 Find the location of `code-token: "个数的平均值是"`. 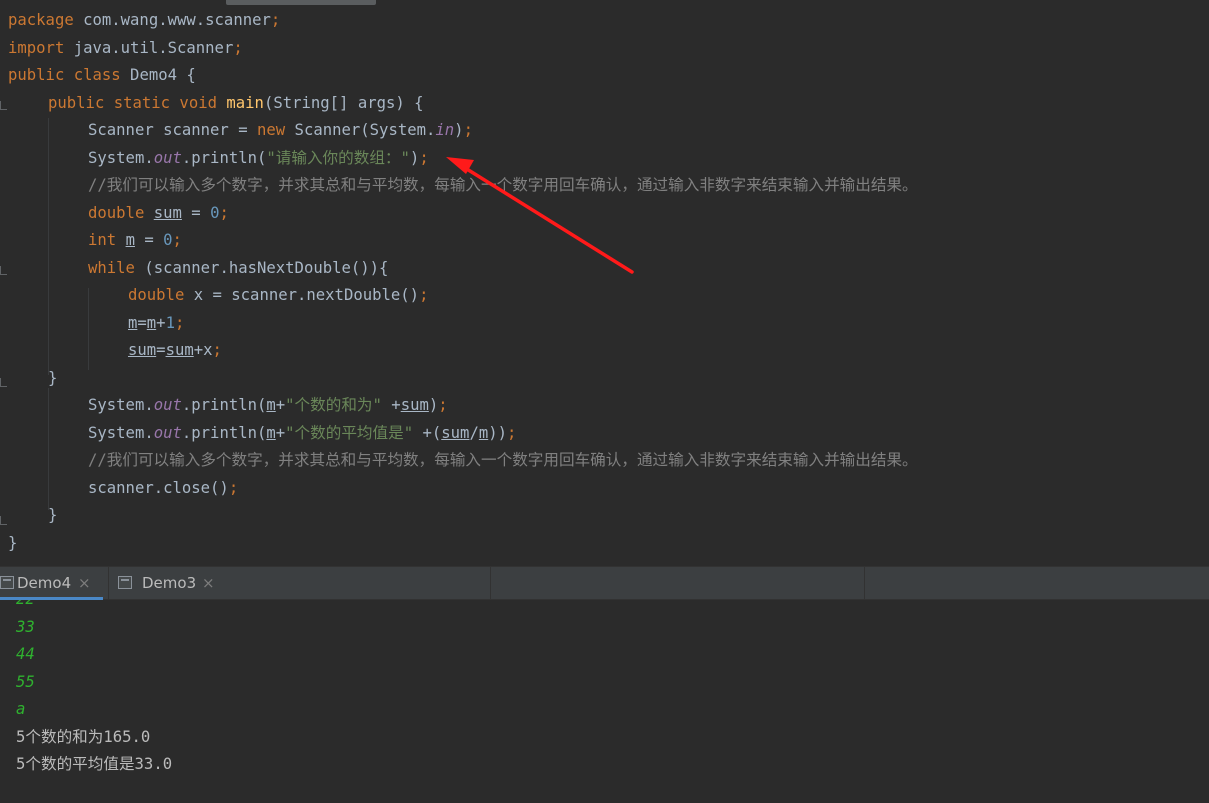

code-token: "个数的平均值是" is located at coordinates (349, 432).